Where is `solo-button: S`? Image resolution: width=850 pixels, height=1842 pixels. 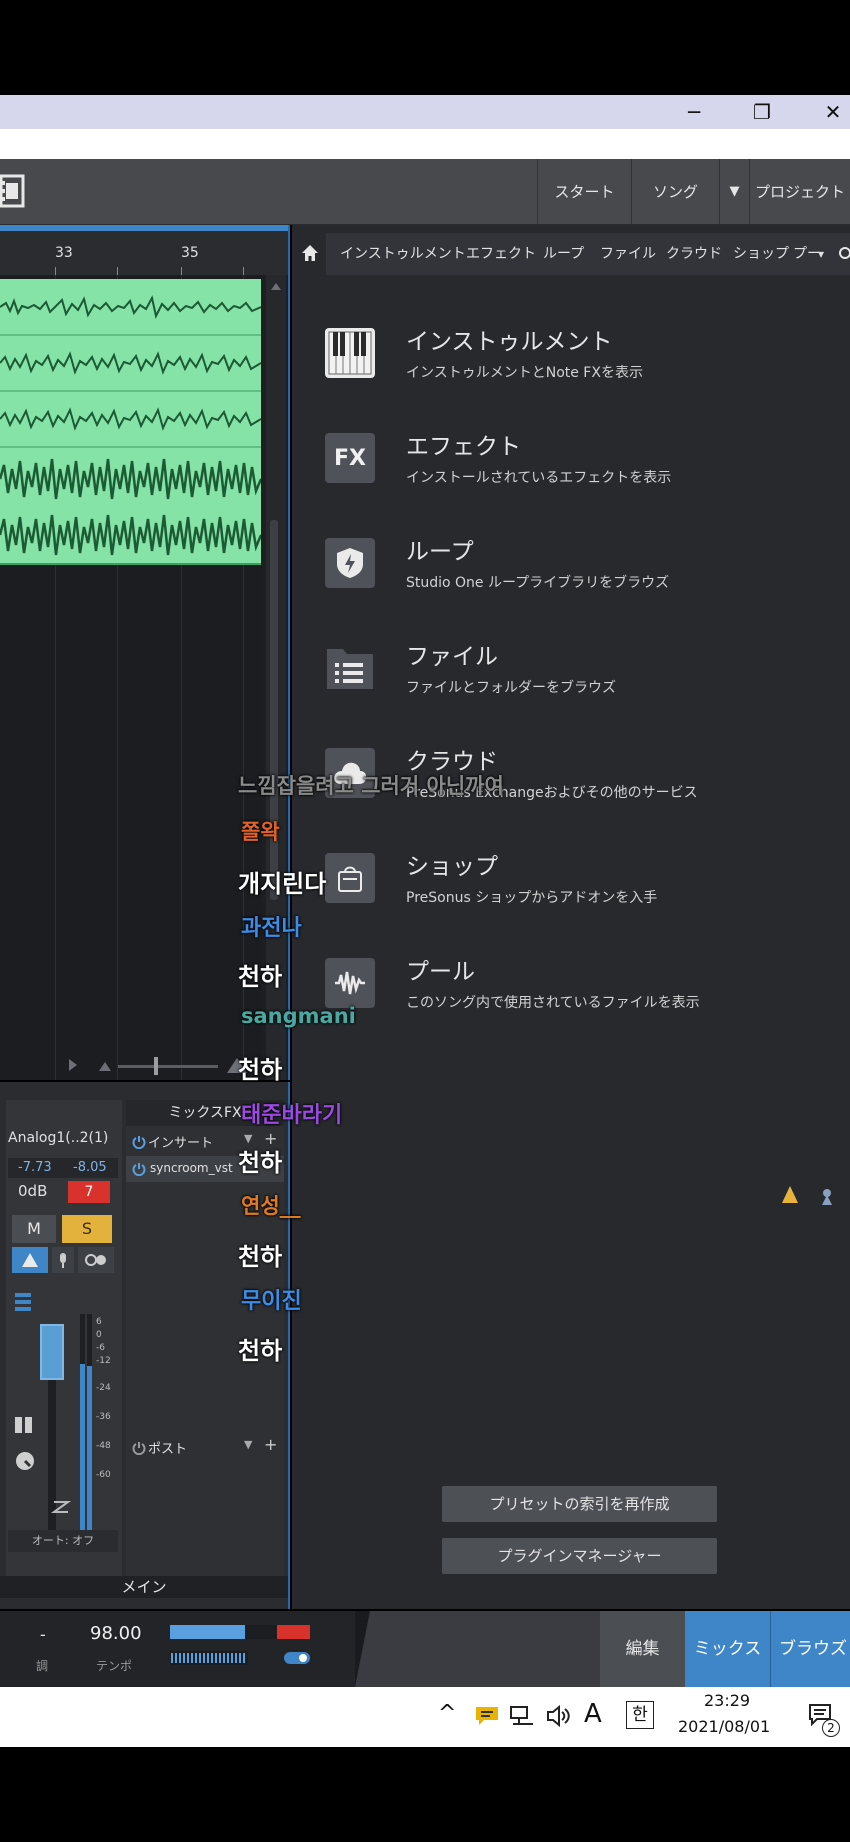
solo-button: S is located at coordinates (87, 1229).